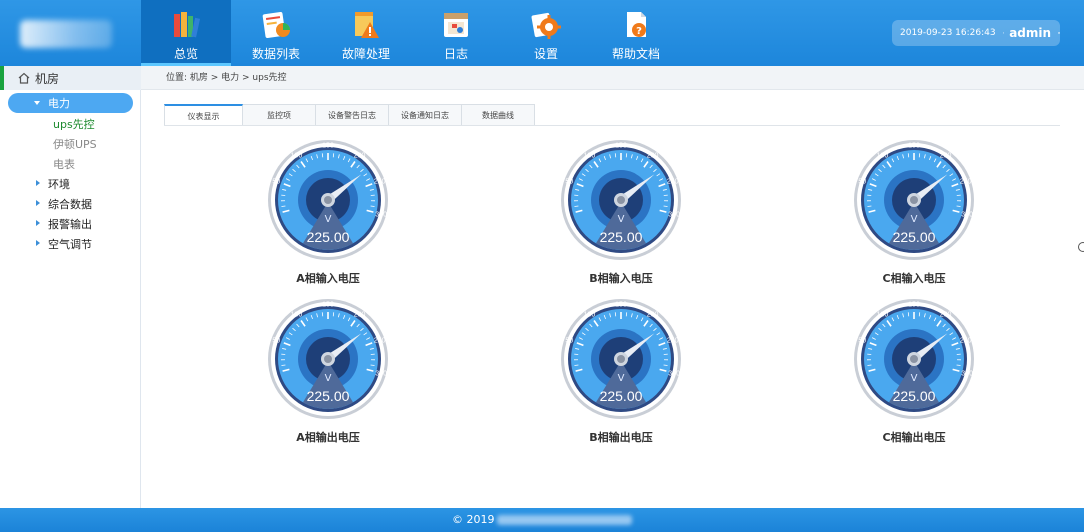  I want to click on nav-settings: 设置, so click(546, 33).